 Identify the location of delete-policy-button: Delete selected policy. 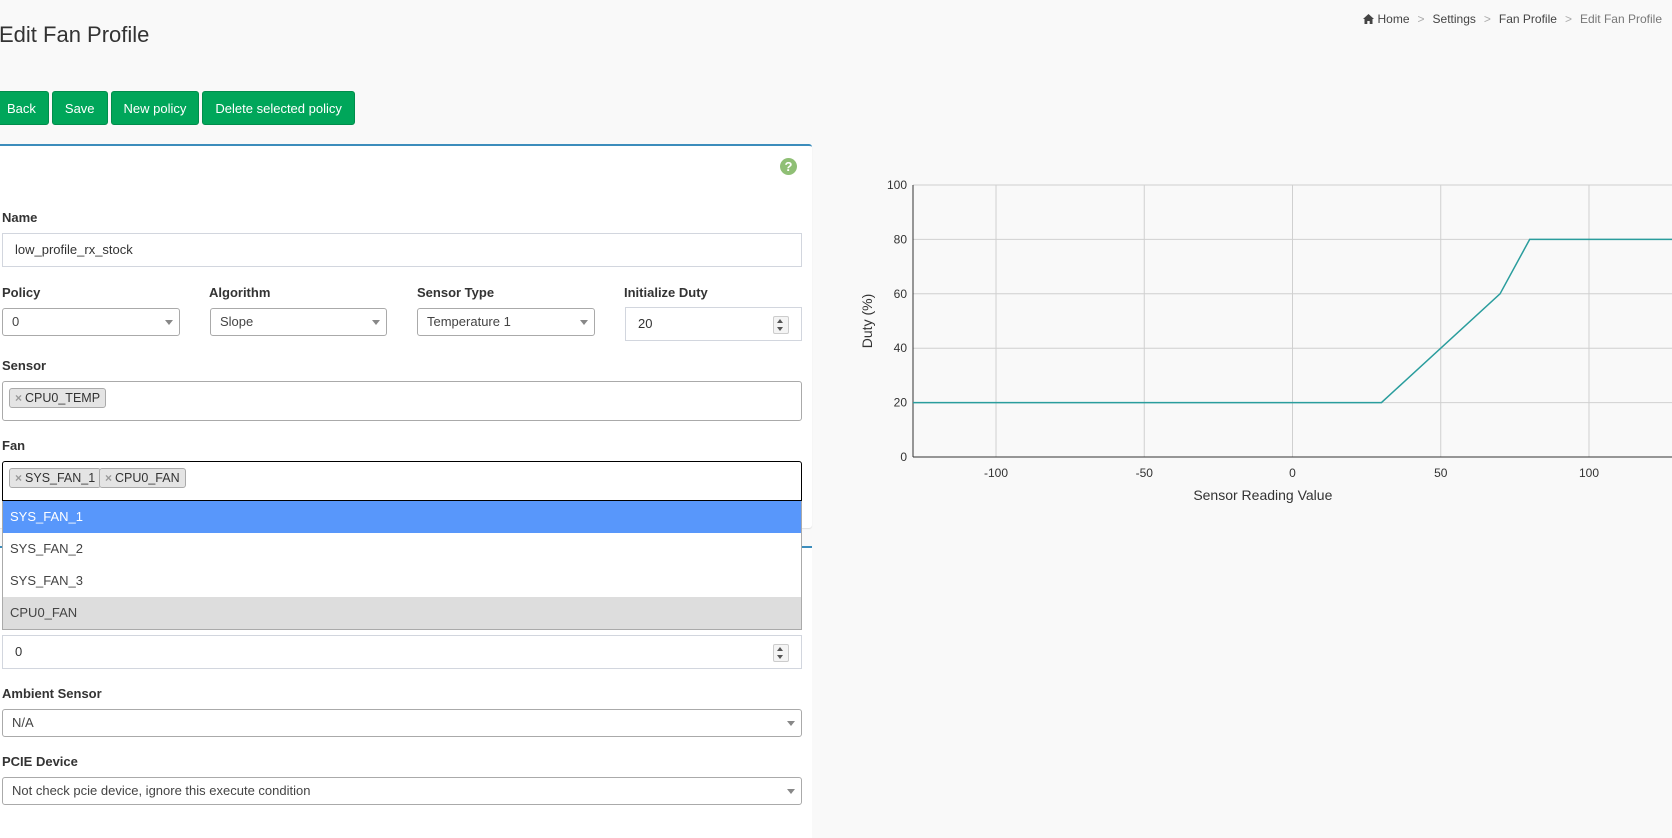
(278, 108).